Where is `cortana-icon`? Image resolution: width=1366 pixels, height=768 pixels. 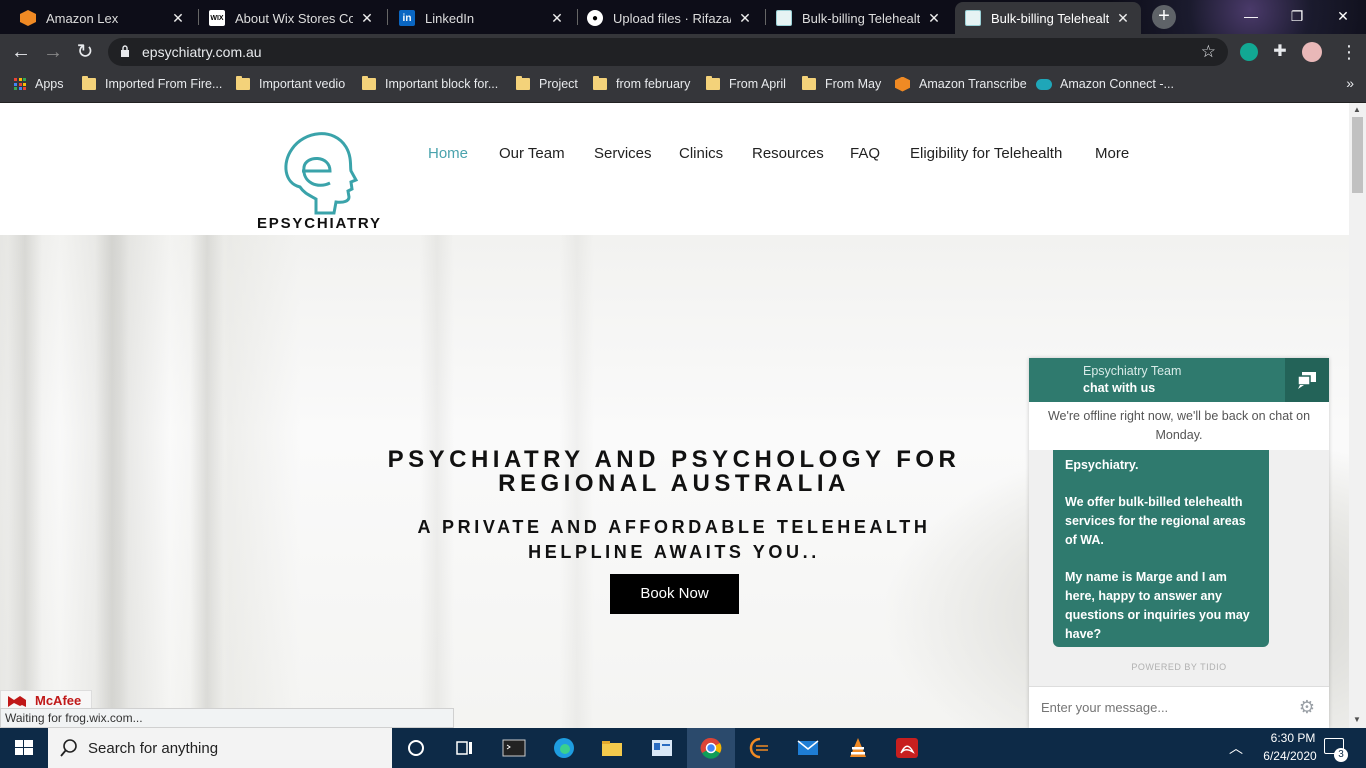
cortana-icon is located at coordinates (416, 748).